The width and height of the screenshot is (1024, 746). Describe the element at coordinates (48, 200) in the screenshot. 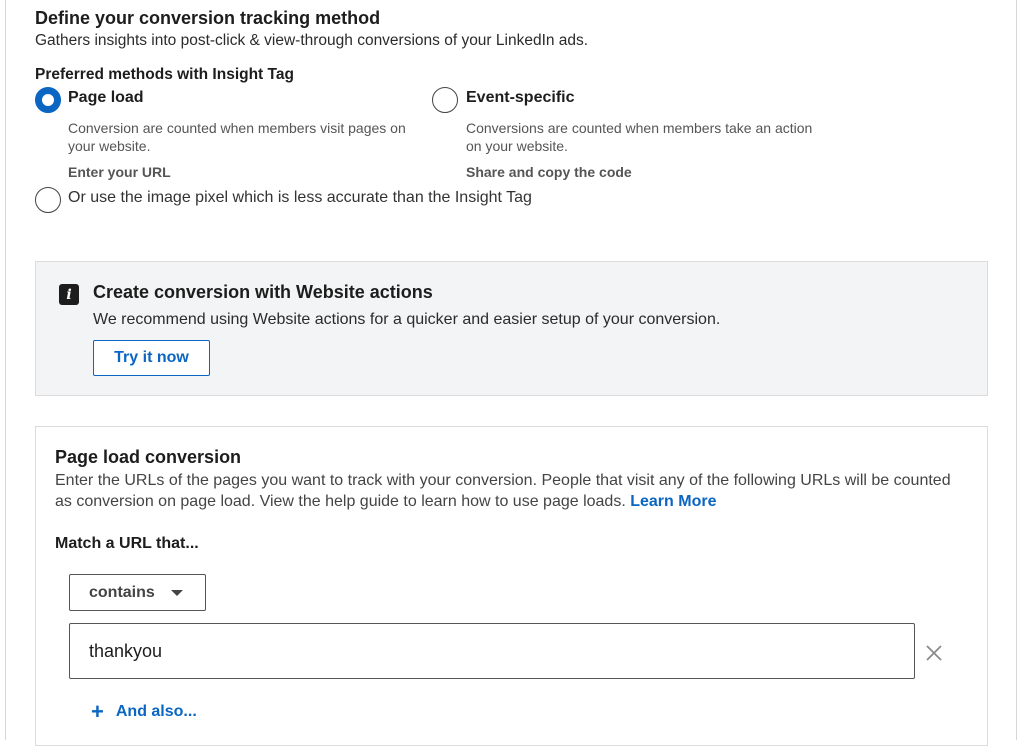

I see `image-pixel-radio` at that location.